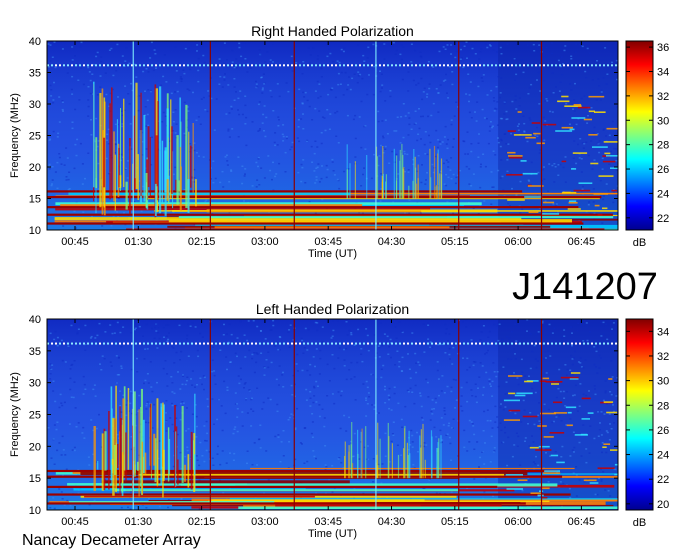  What do you see at coordinates (332, 309) in the screenshot?
I see `panel-title: Left Handed Polarization` at bounding box center [332, 309].